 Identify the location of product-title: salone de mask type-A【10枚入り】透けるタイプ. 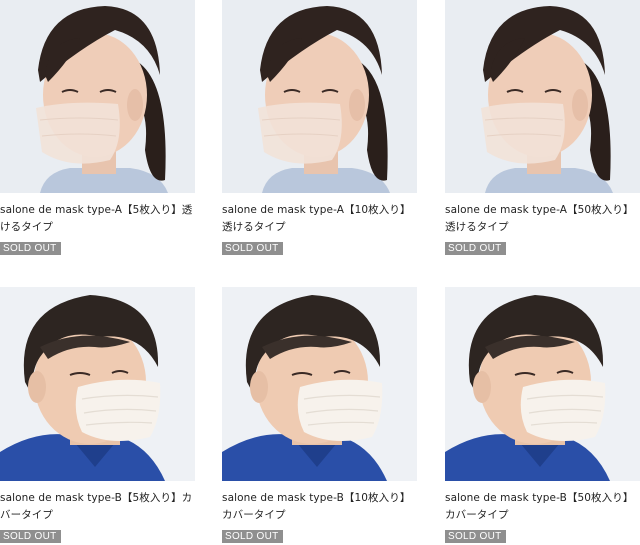
(319, 219).